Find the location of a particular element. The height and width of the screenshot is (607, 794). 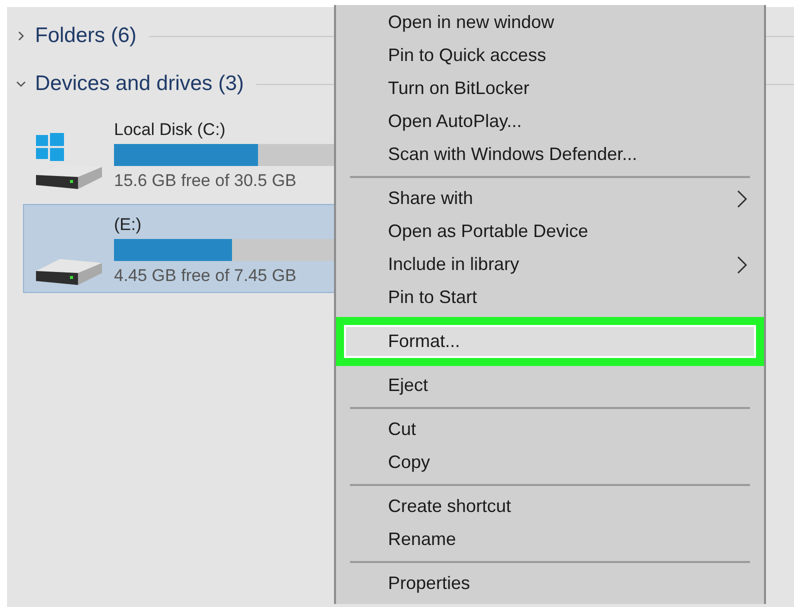

menu-item: Create shortcut is located at coordinates (550, 506).